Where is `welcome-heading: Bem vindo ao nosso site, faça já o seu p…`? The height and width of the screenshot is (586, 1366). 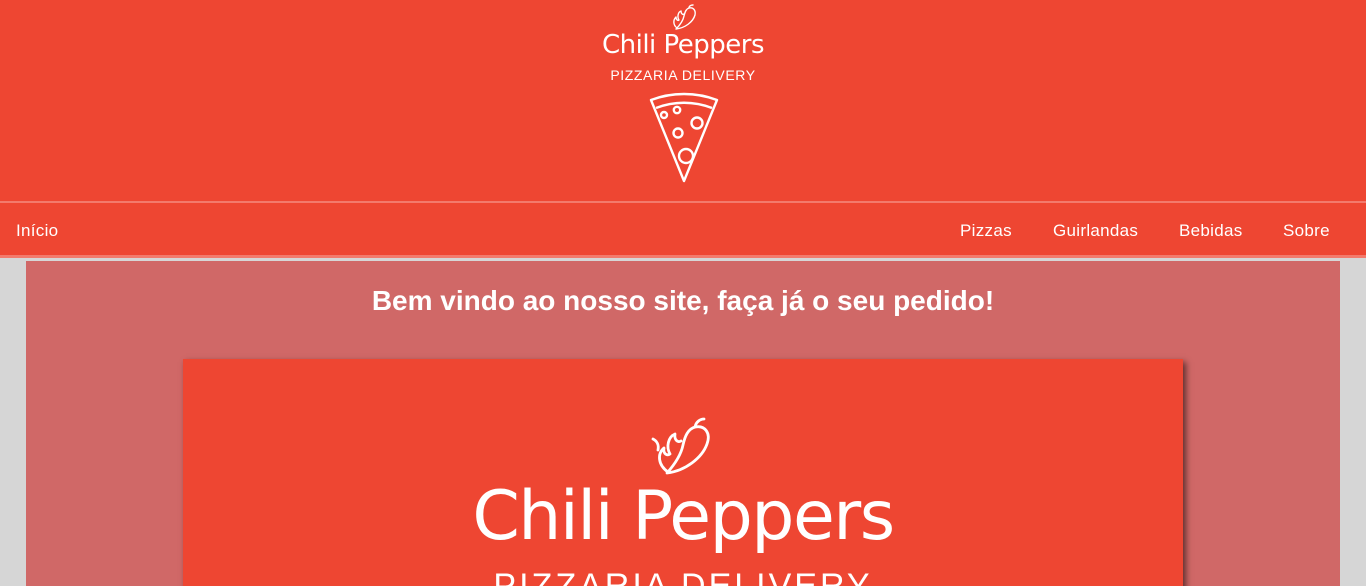
welcome-heading: Bem vindo ao nosso site, faça já o seu p… is located at coordinates (683, 300).